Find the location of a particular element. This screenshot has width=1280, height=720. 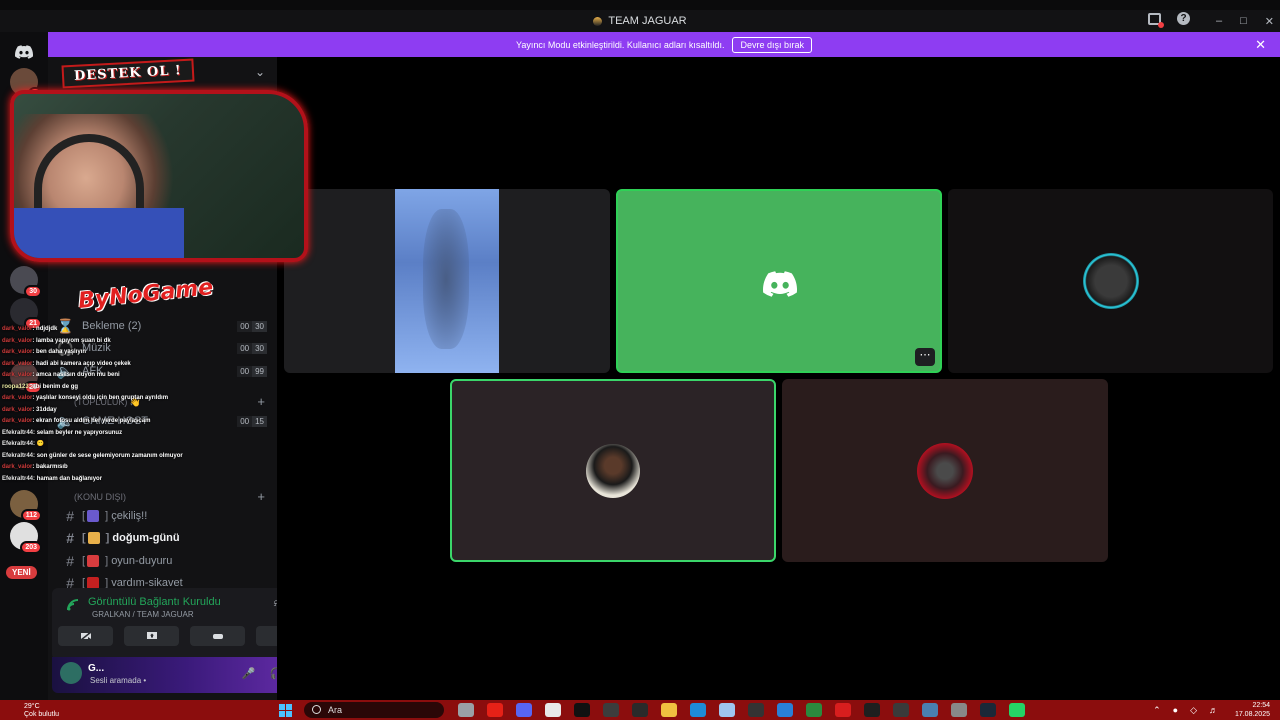

discord-app-icon is located at coordinates (524, 710).